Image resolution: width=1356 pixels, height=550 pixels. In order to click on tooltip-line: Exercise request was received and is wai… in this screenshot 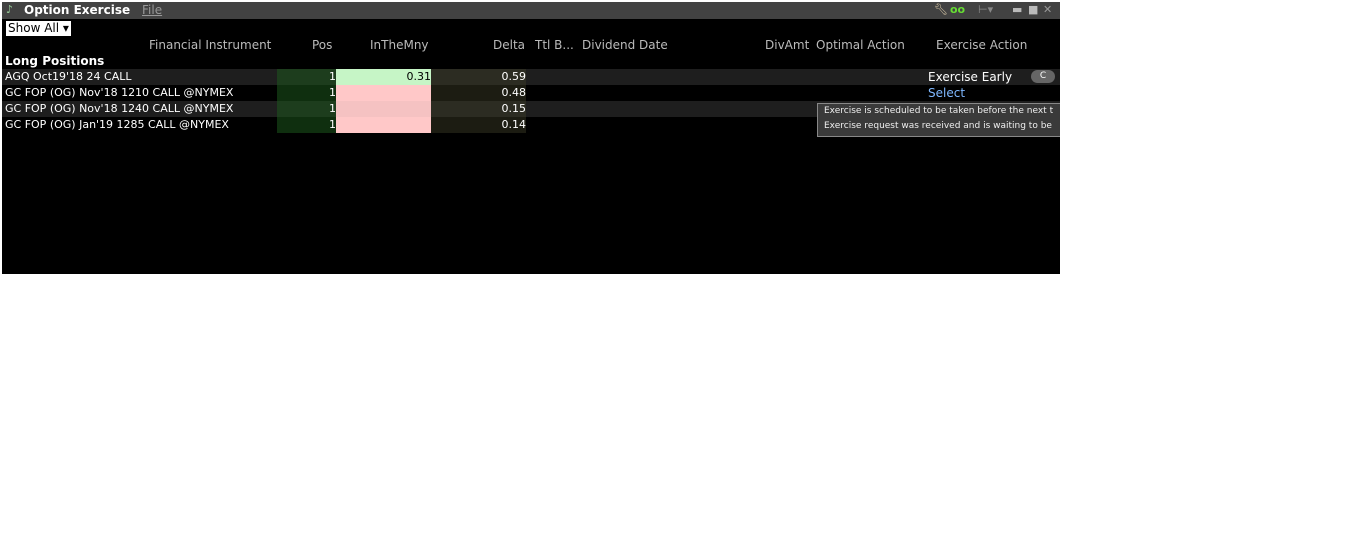, I will do `click(938, 126)`.